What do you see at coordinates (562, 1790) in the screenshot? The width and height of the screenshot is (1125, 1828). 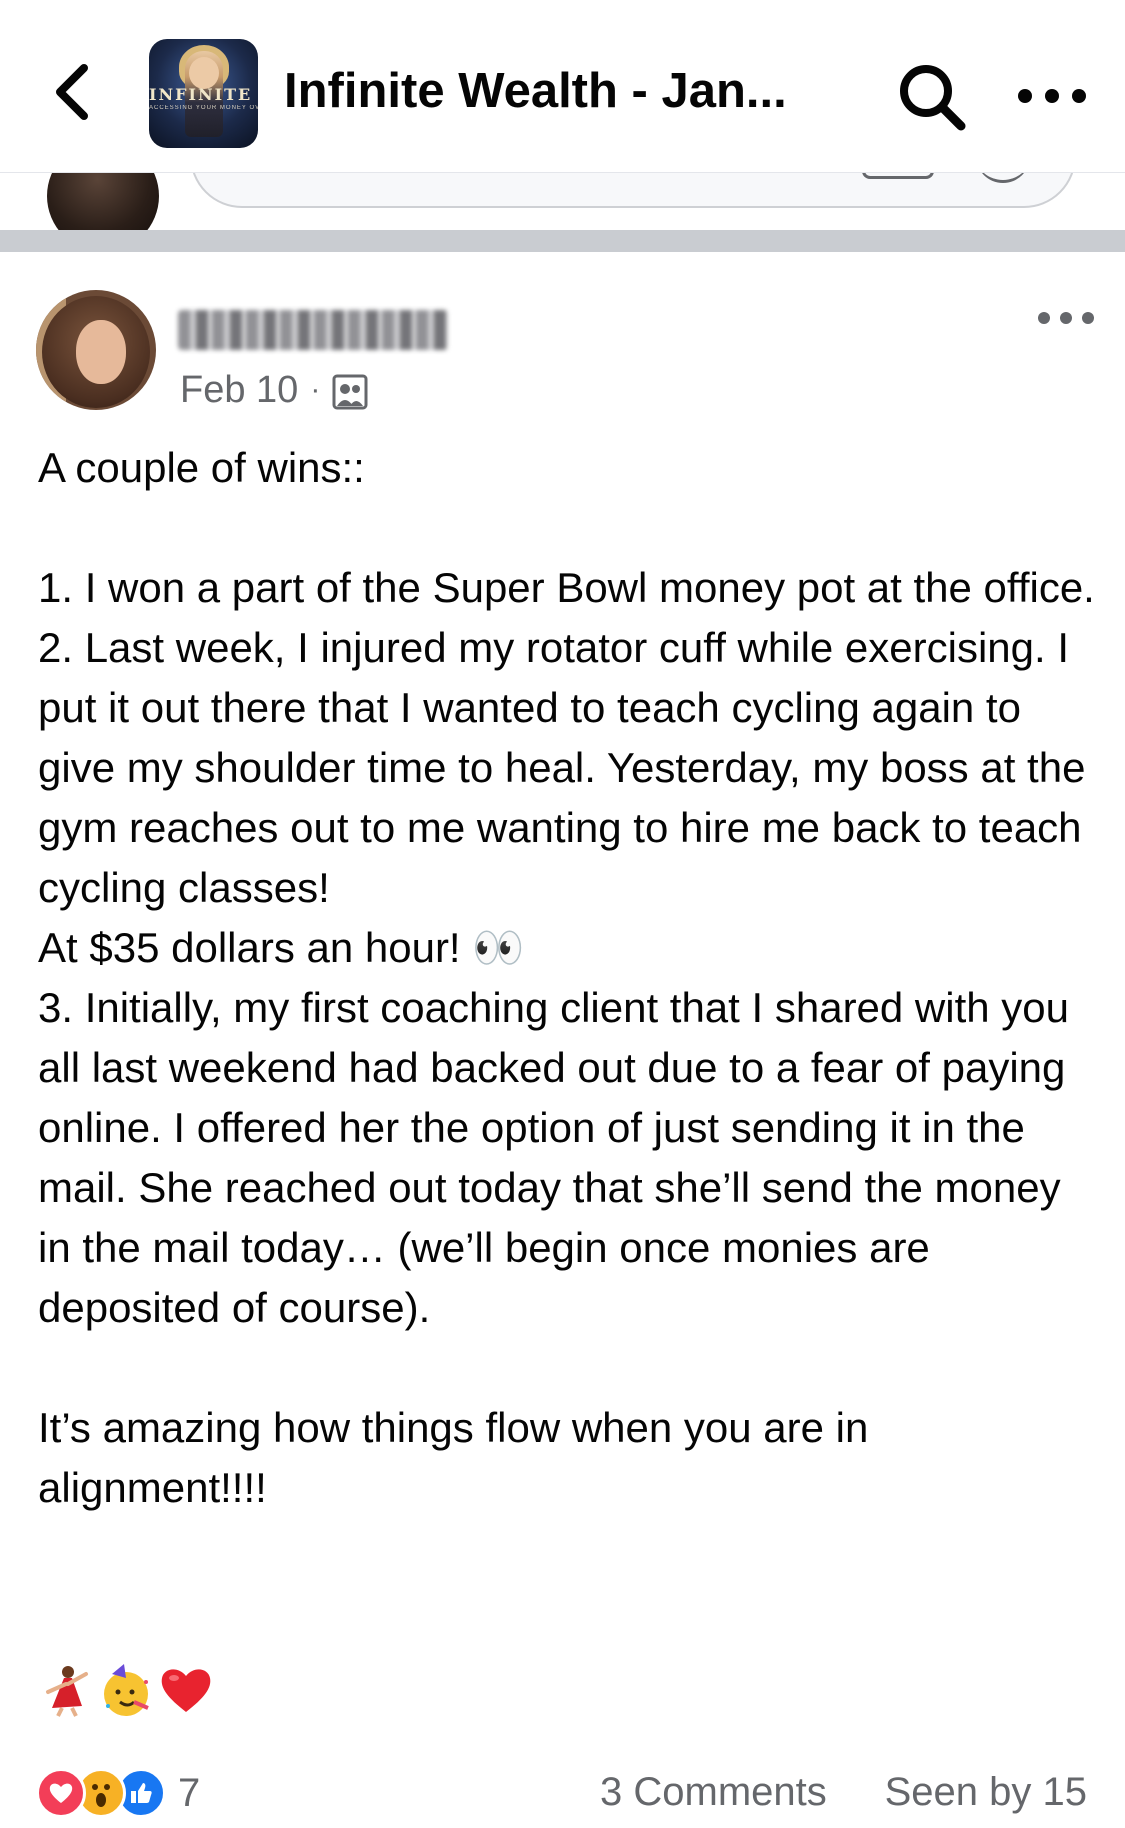 I see `post-footer: 7 3 Comments Seen by 15` at bounding box center [562, 1790].